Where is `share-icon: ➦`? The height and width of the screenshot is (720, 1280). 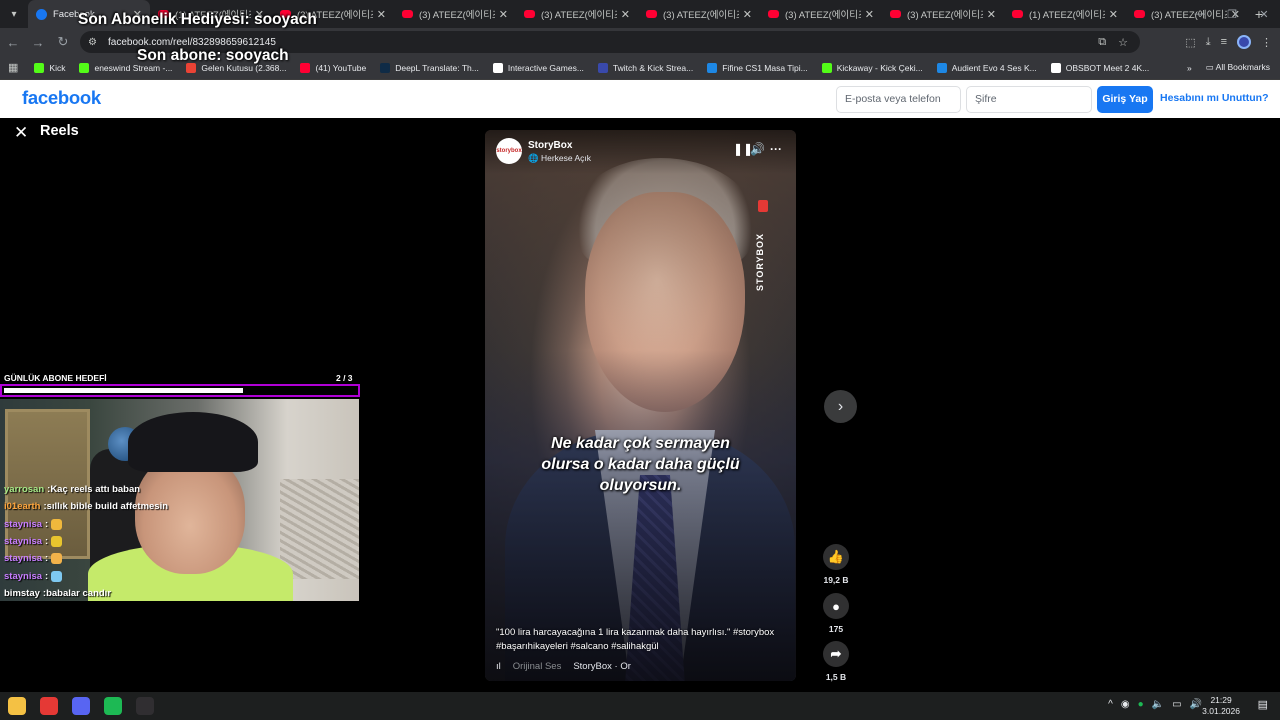
share-icon: ➦ is located at coordinates (836, 654).